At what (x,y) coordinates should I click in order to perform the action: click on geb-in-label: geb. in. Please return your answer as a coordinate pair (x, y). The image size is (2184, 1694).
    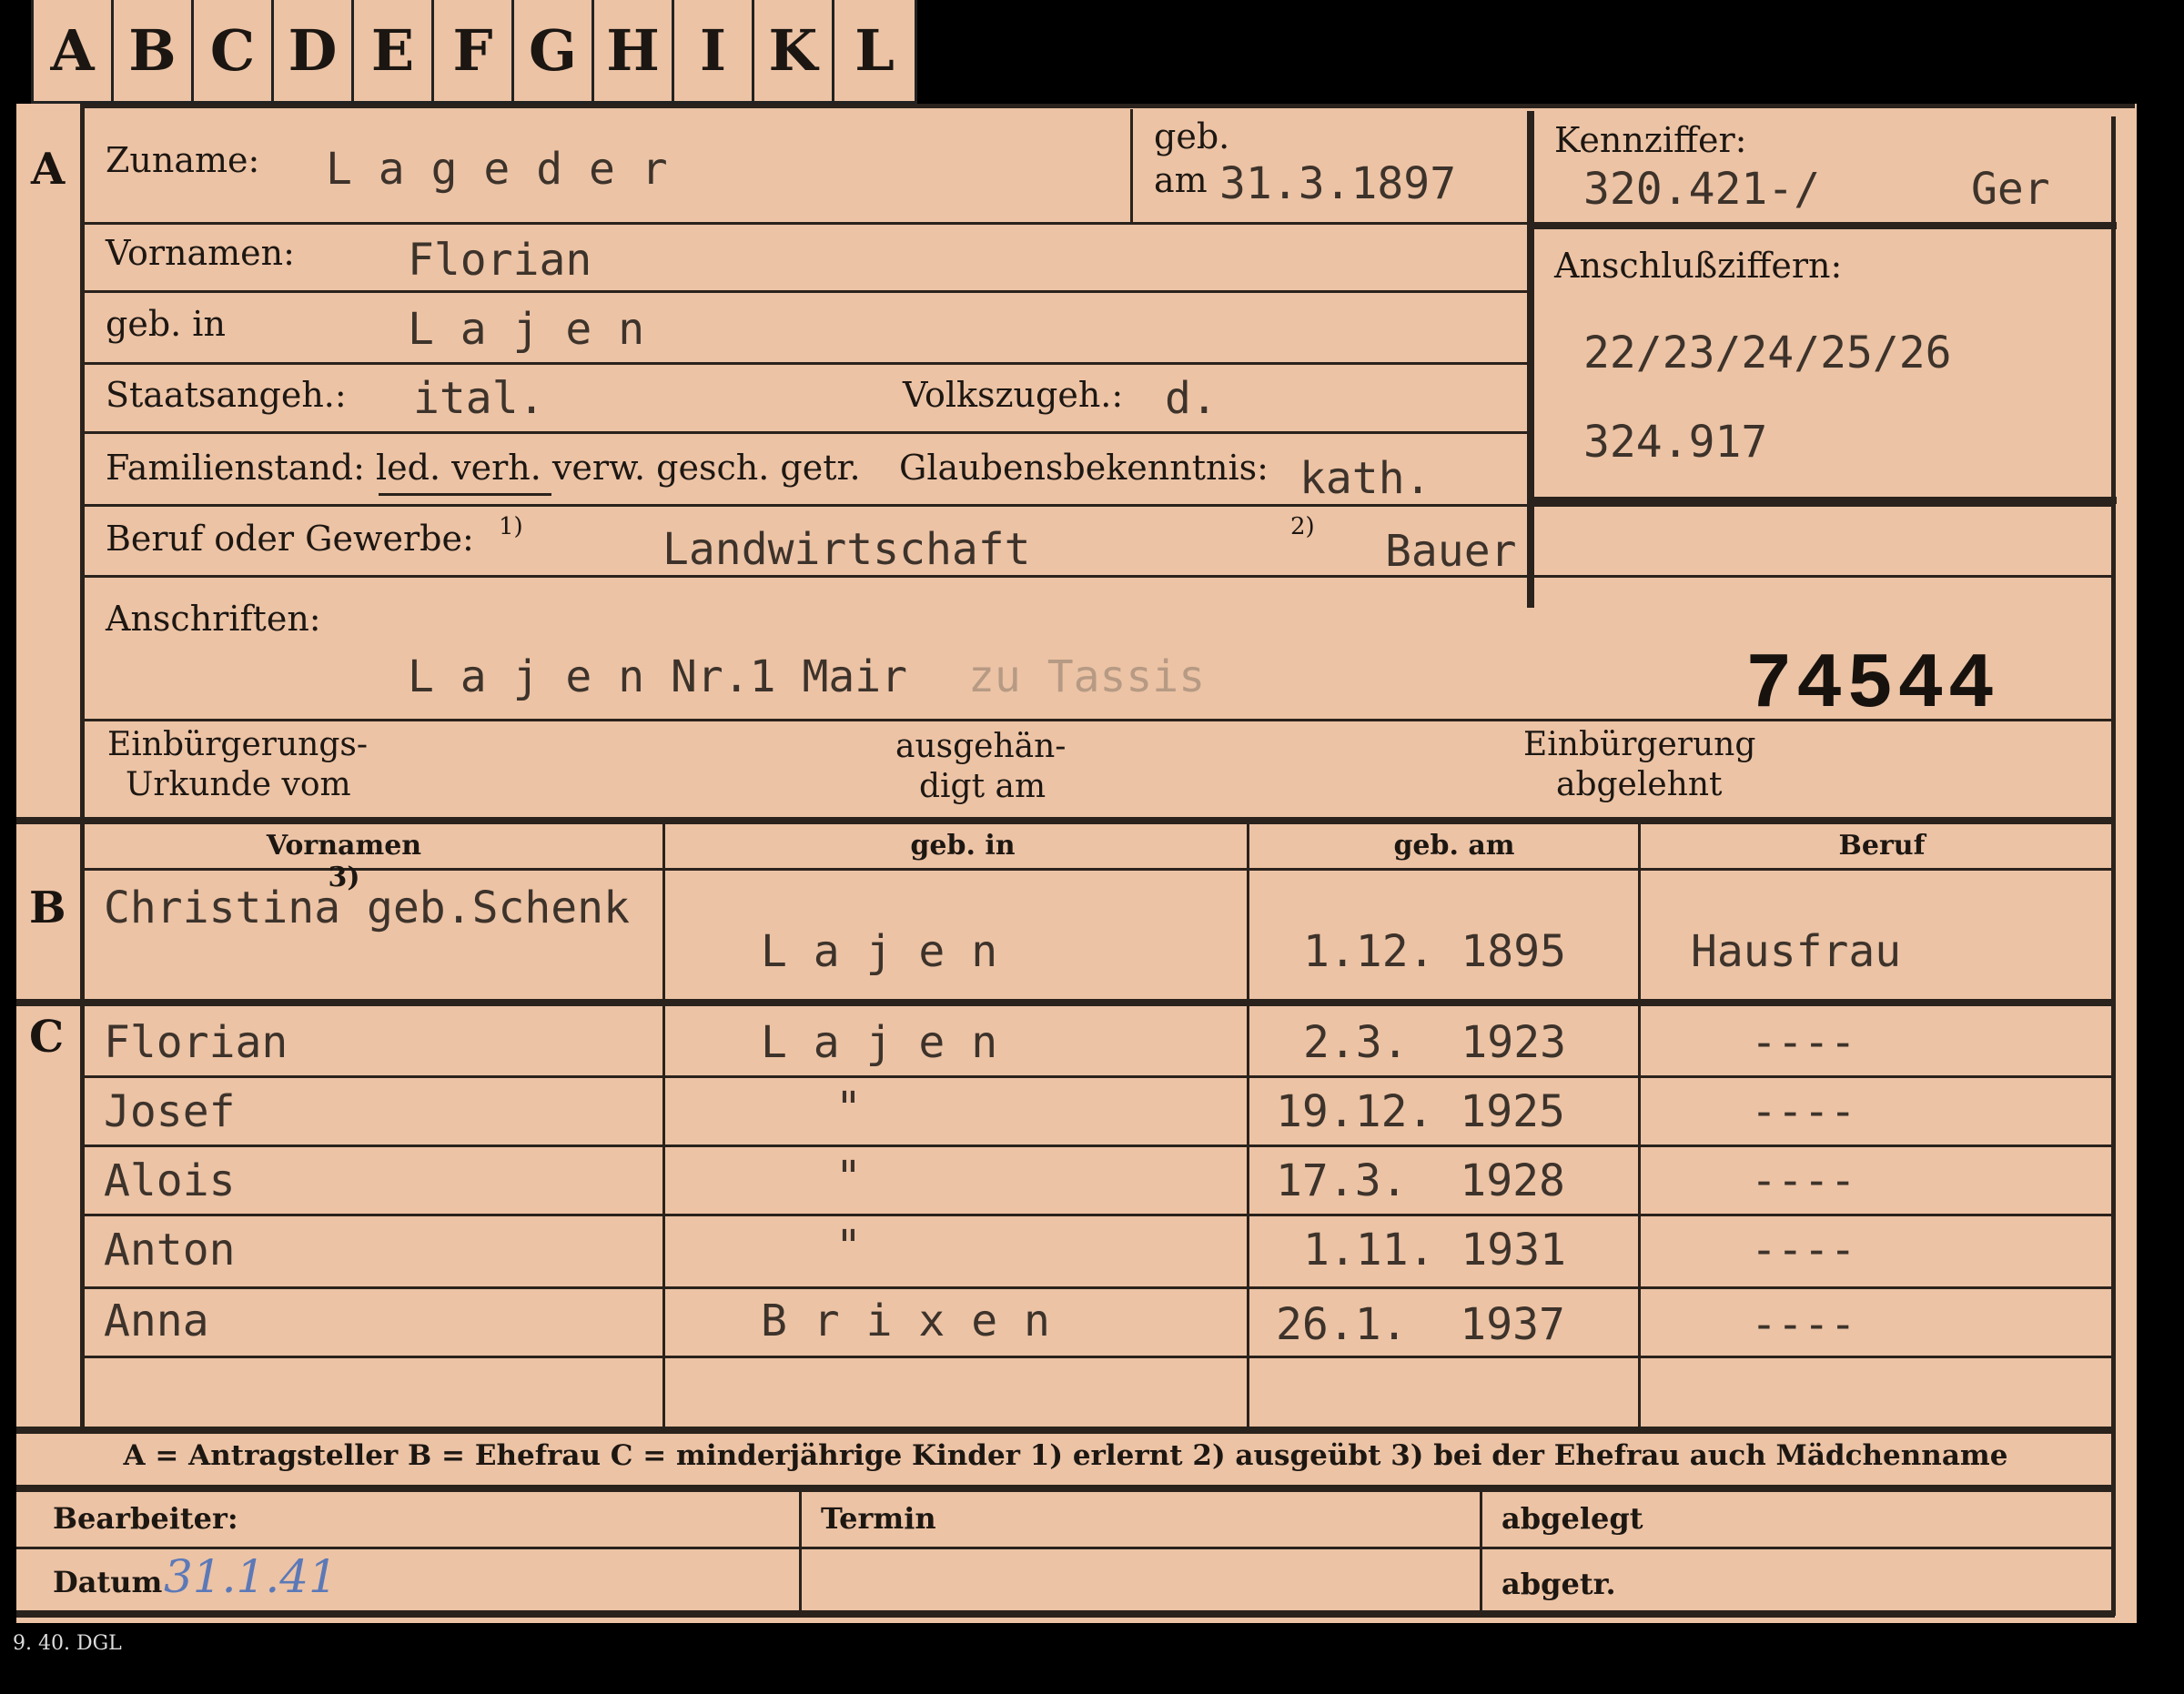
    Looking at the image, I should click on (166, 324).